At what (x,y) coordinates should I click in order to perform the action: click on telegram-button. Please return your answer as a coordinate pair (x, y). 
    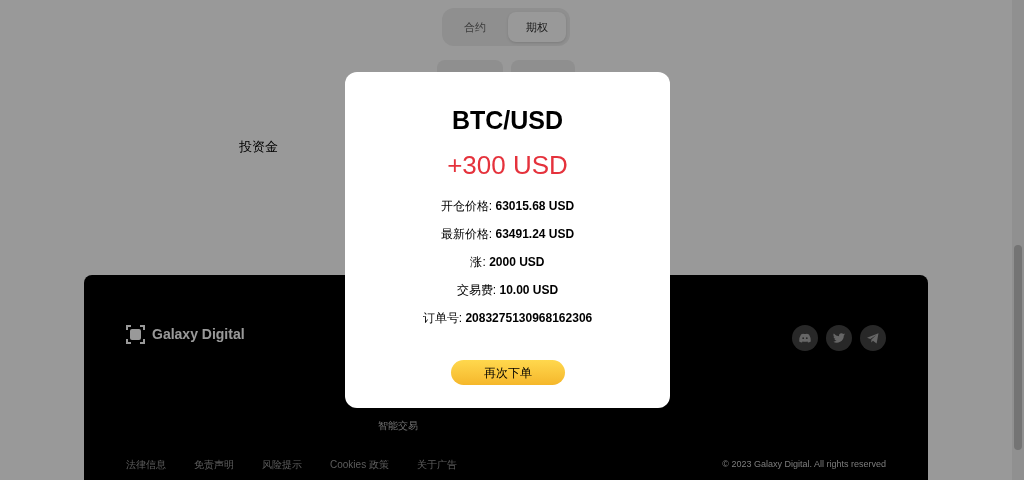
    Looking at the image, I should click on (873, 338).